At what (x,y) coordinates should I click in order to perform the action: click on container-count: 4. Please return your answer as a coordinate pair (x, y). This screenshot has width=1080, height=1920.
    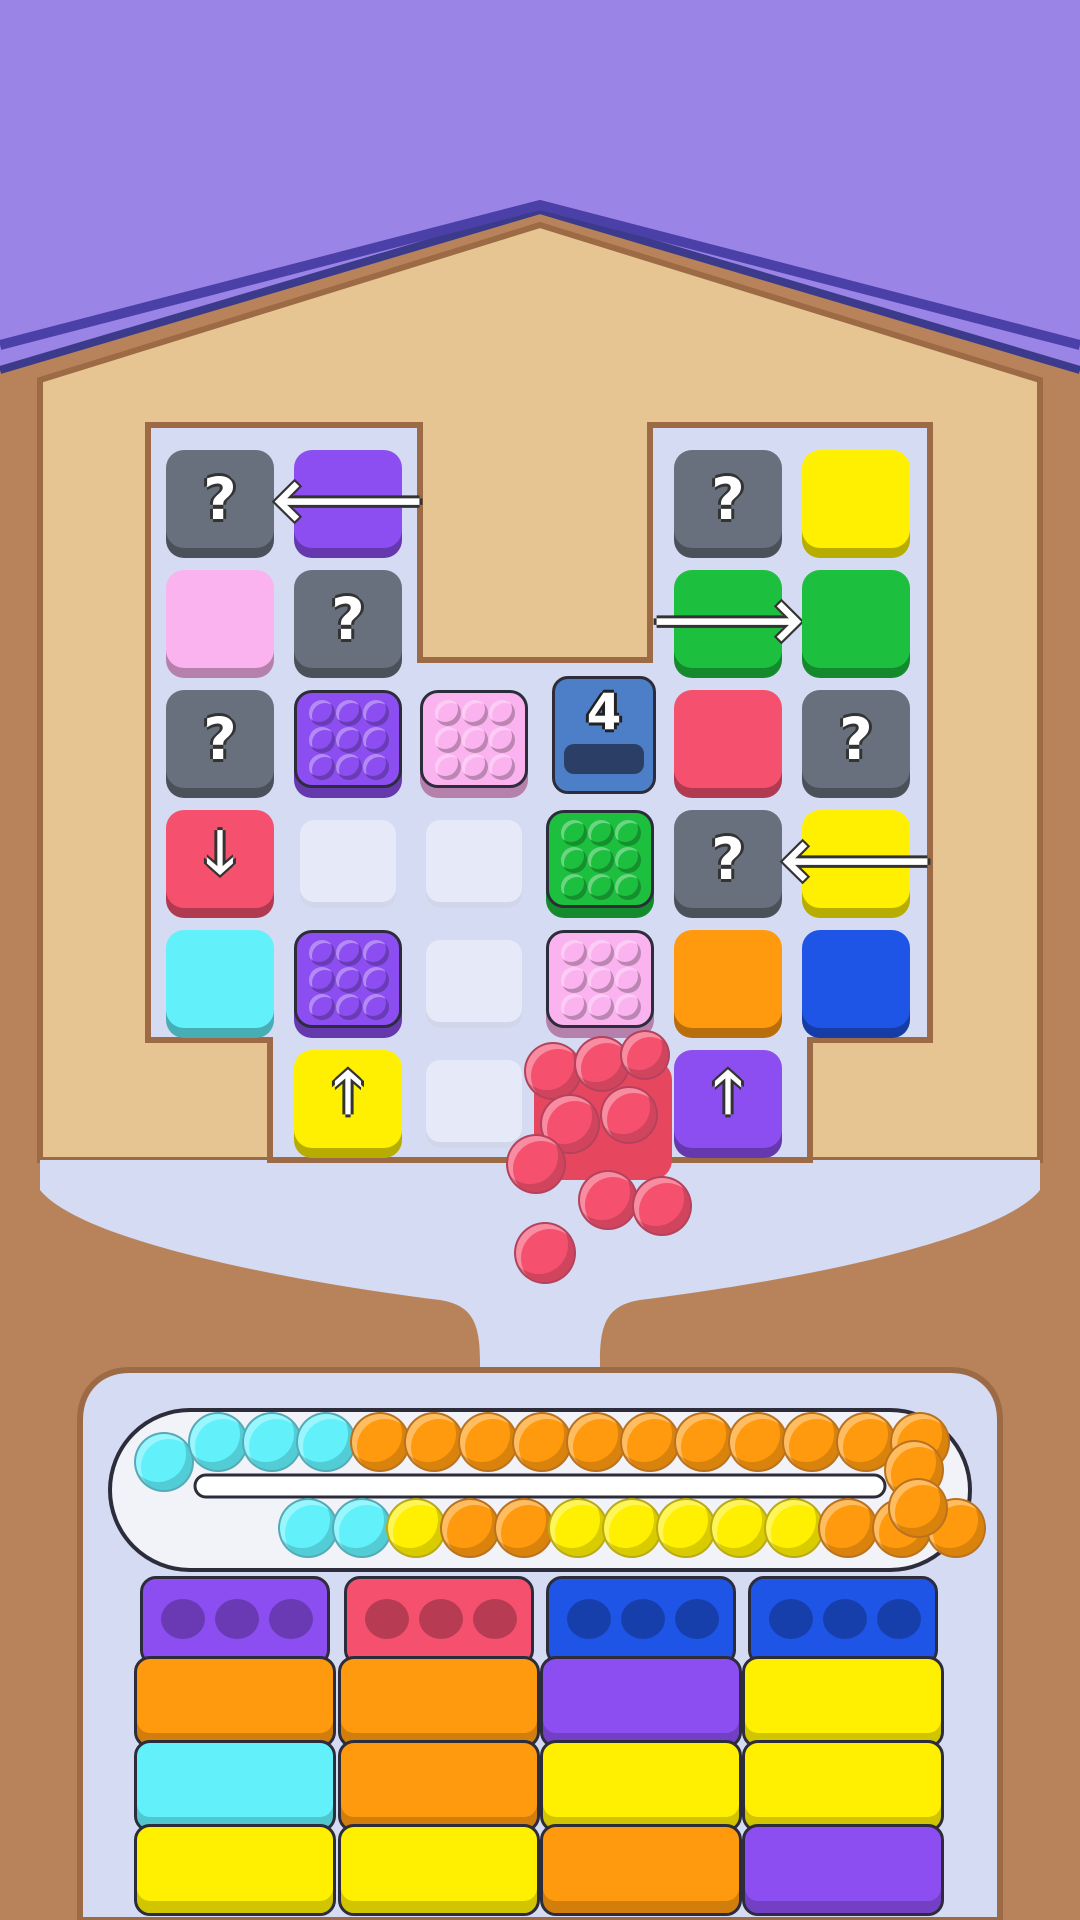
    Looking at the image, I should click on (604, 712).